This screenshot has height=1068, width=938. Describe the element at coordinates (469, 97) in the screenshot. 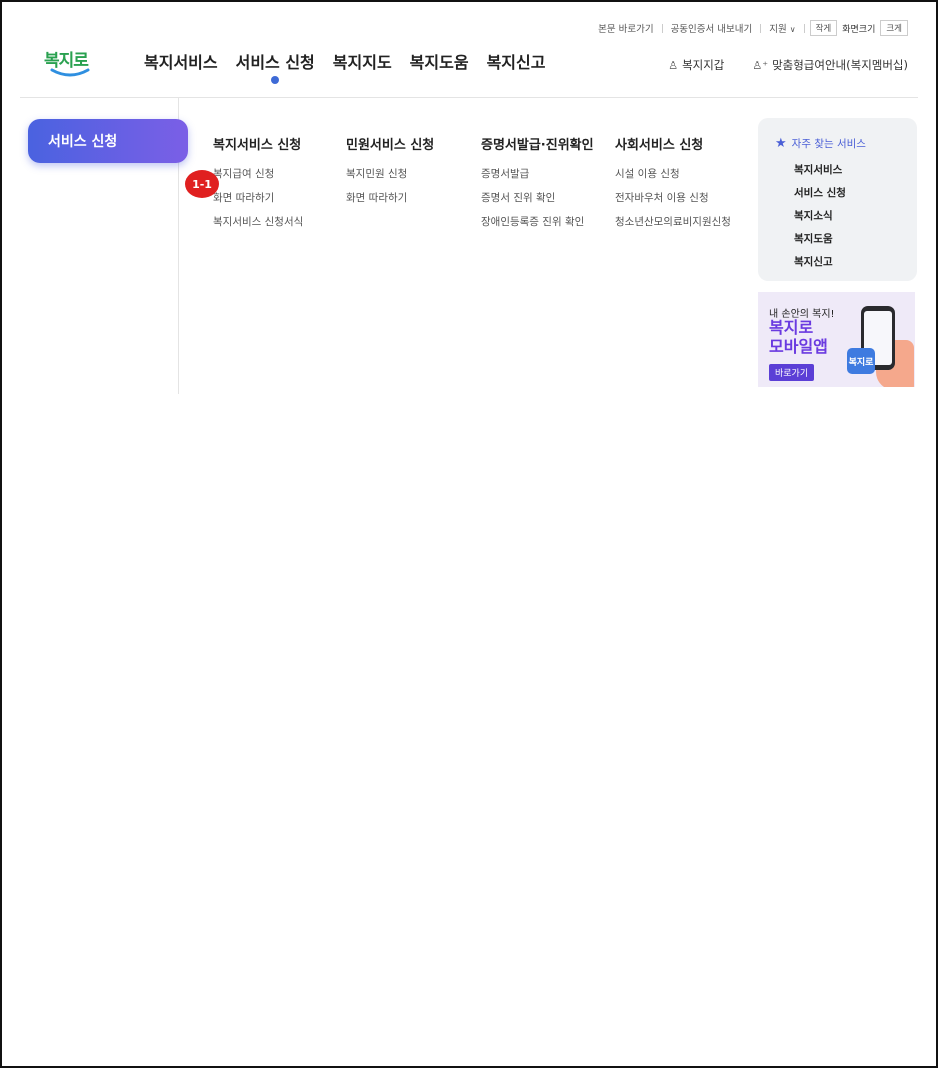

I see `header-divider` at that location.